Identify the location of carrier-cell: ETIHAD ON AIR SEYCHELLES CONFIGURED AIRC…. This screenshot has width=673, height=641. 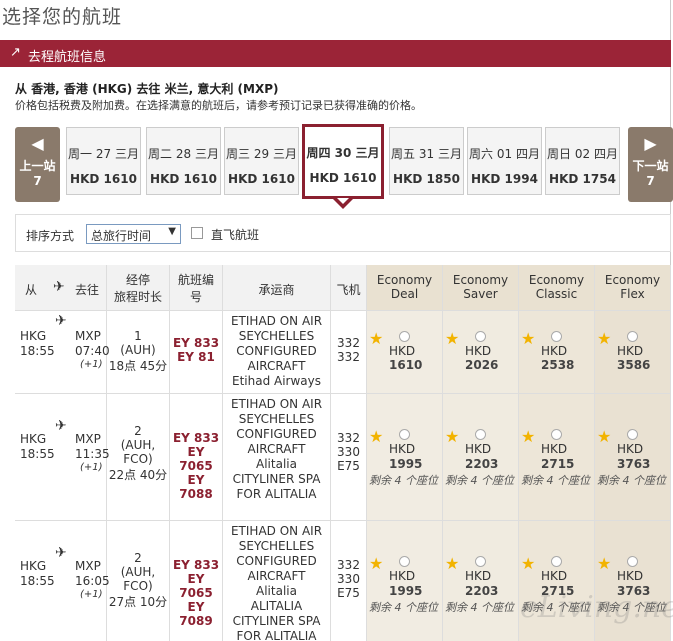
(277, 352).